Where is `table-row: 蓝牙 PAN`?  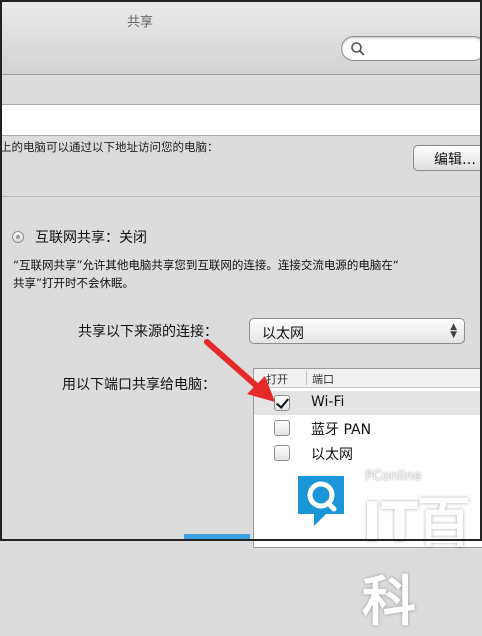
table-row: 蓝牙 PAN is located at coordinates (368, 428).